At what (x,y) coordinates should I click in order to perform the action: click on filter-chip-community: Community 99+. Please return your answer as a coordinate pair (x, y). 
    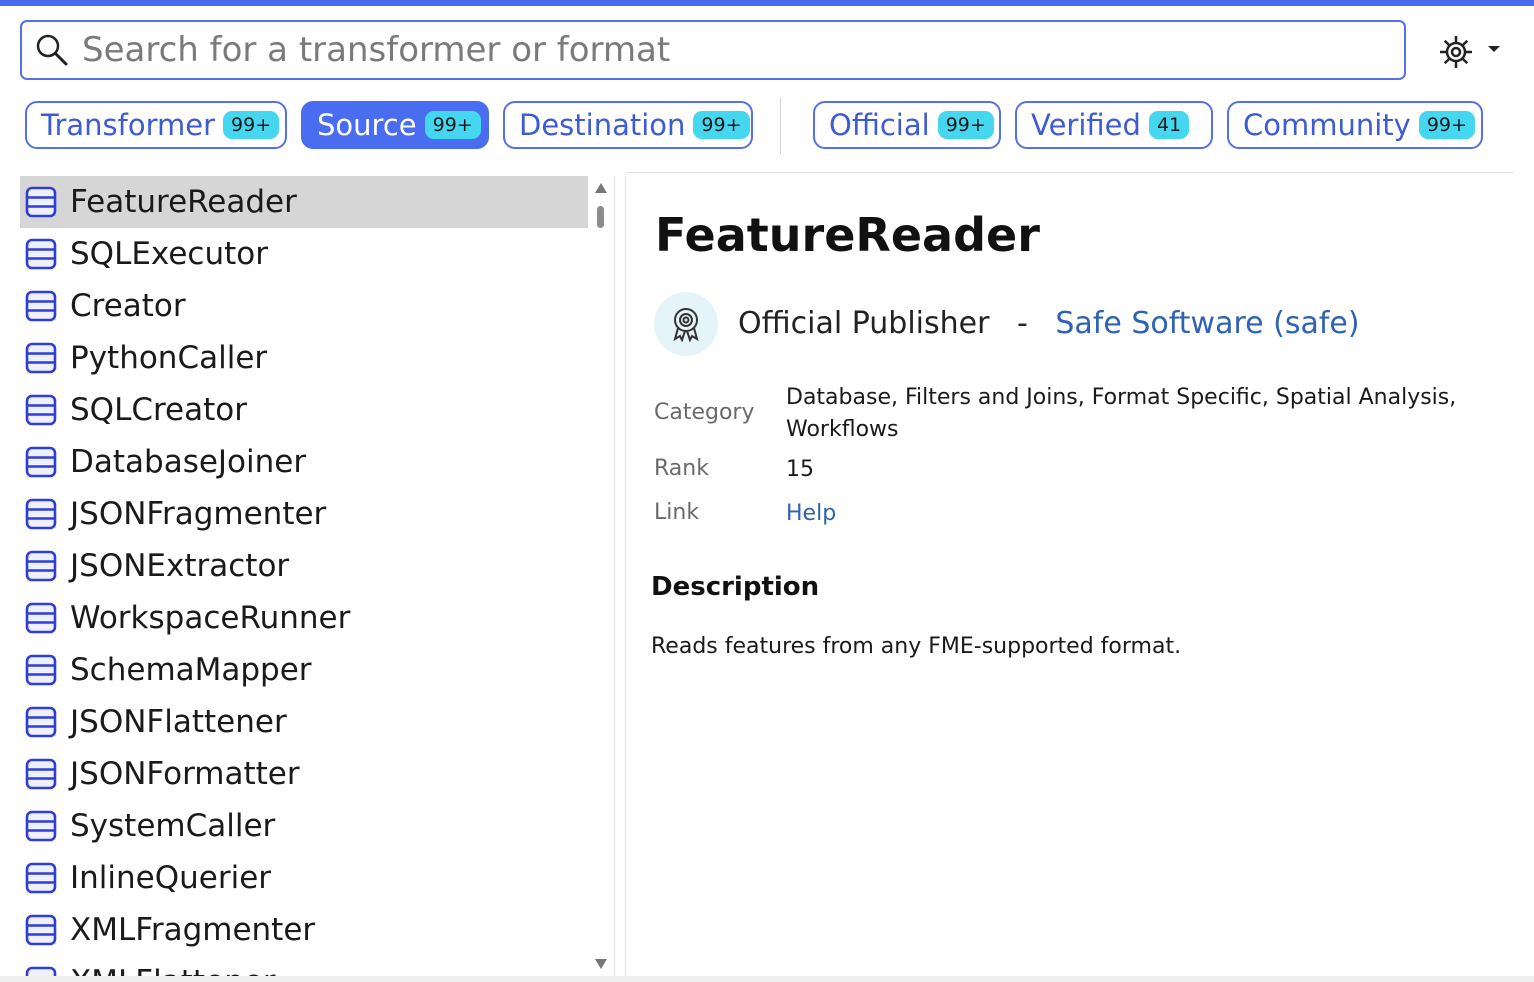
    Looking at the image, I should click on (1355, 125).